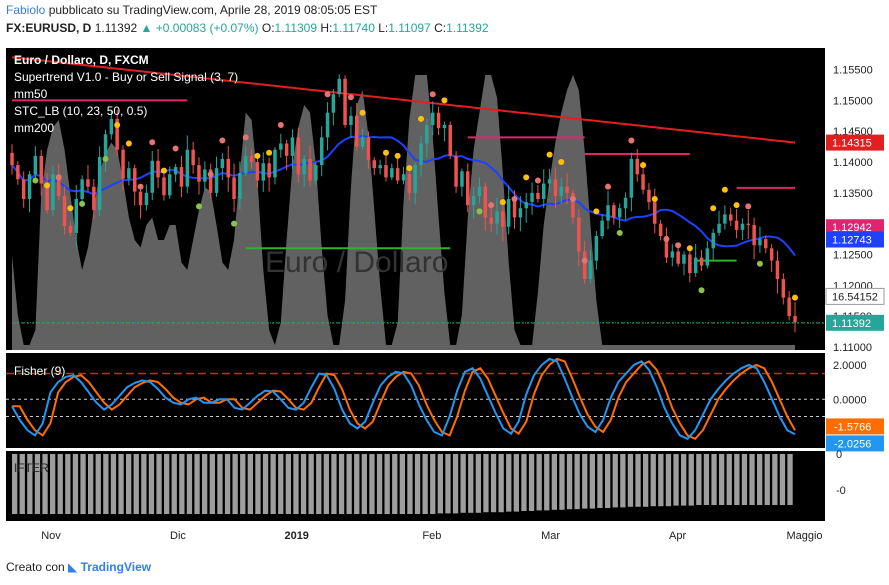  Describe the element at coordinates (80, 111) in the screenshot. I see `legend-stc: STC_LB (10, 23, 50, 0.5)` at that location.